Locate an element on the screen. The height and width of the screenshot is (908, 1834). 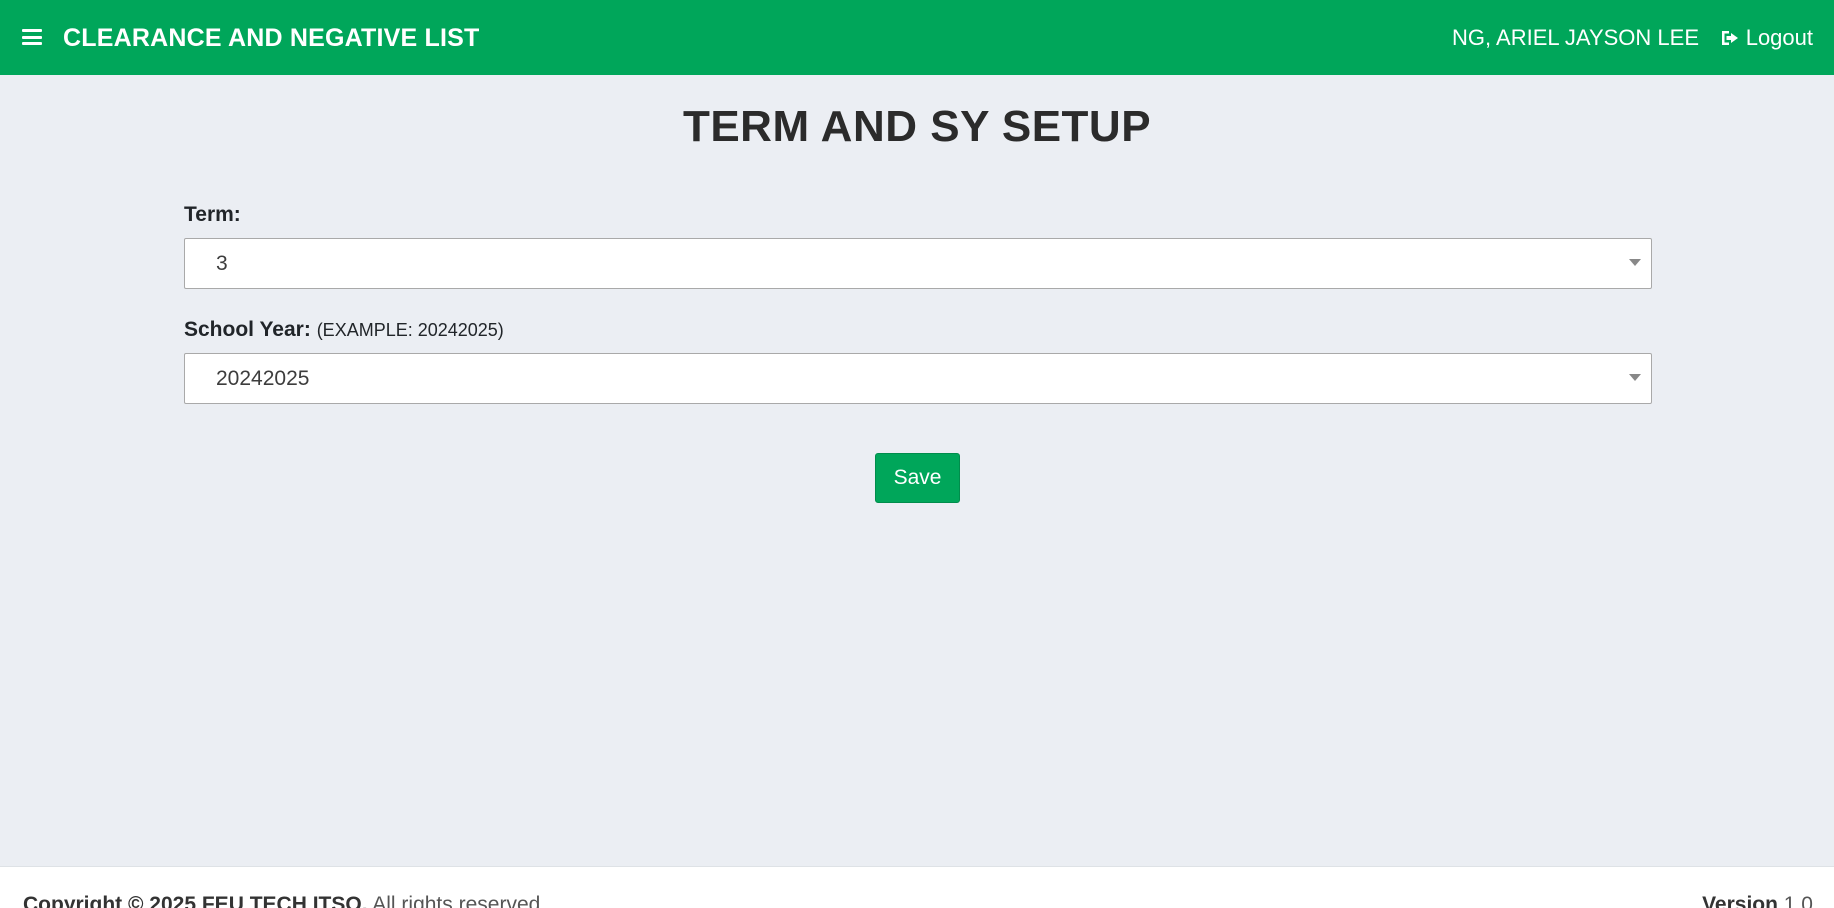
copyright-org-link: FEU TECH ITSO. is located at coordinates (285, 900).